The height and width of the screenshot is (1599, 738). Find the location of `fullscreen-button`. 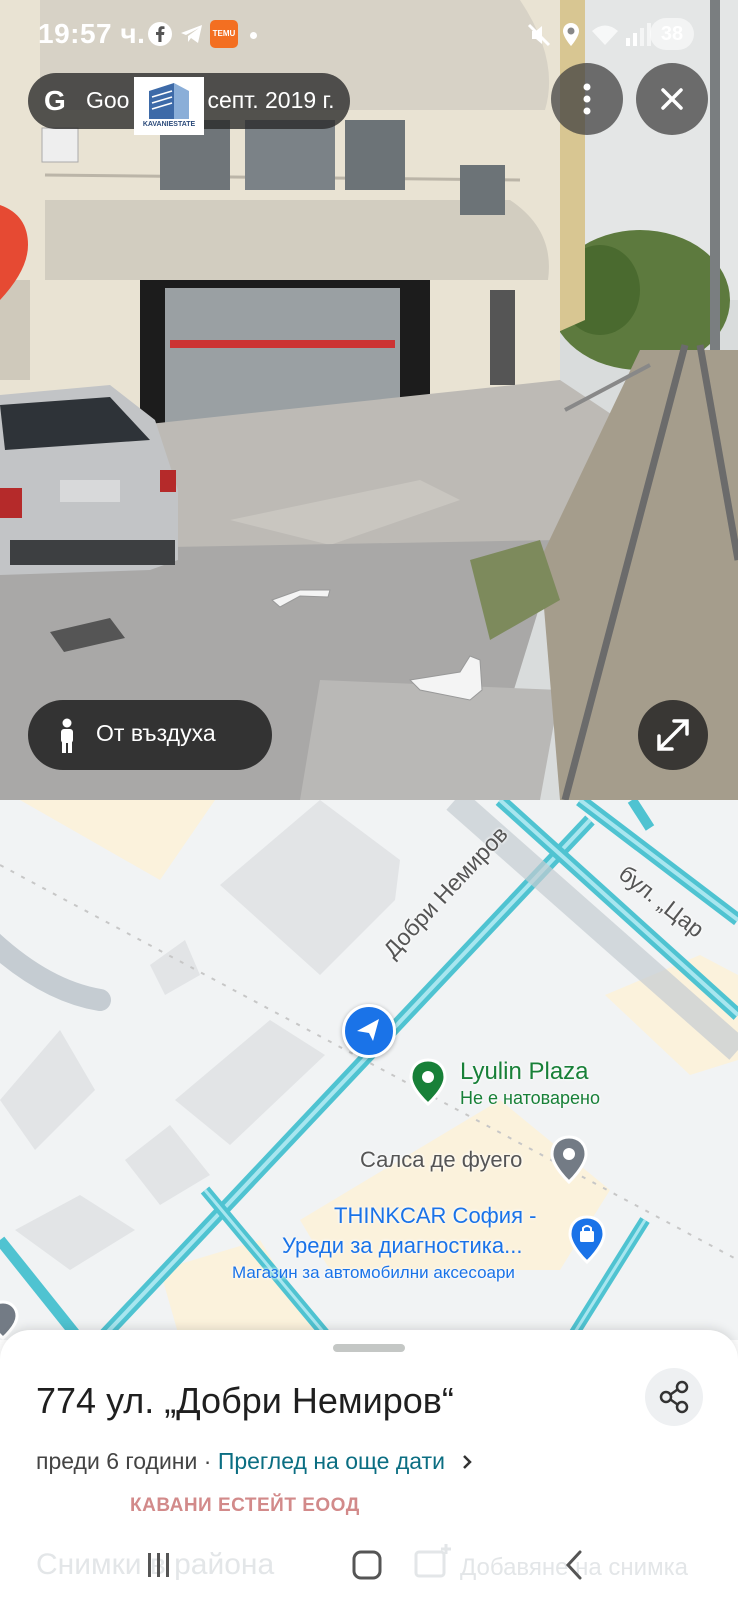

fullscreen-button is located at coordinates (673, 735).